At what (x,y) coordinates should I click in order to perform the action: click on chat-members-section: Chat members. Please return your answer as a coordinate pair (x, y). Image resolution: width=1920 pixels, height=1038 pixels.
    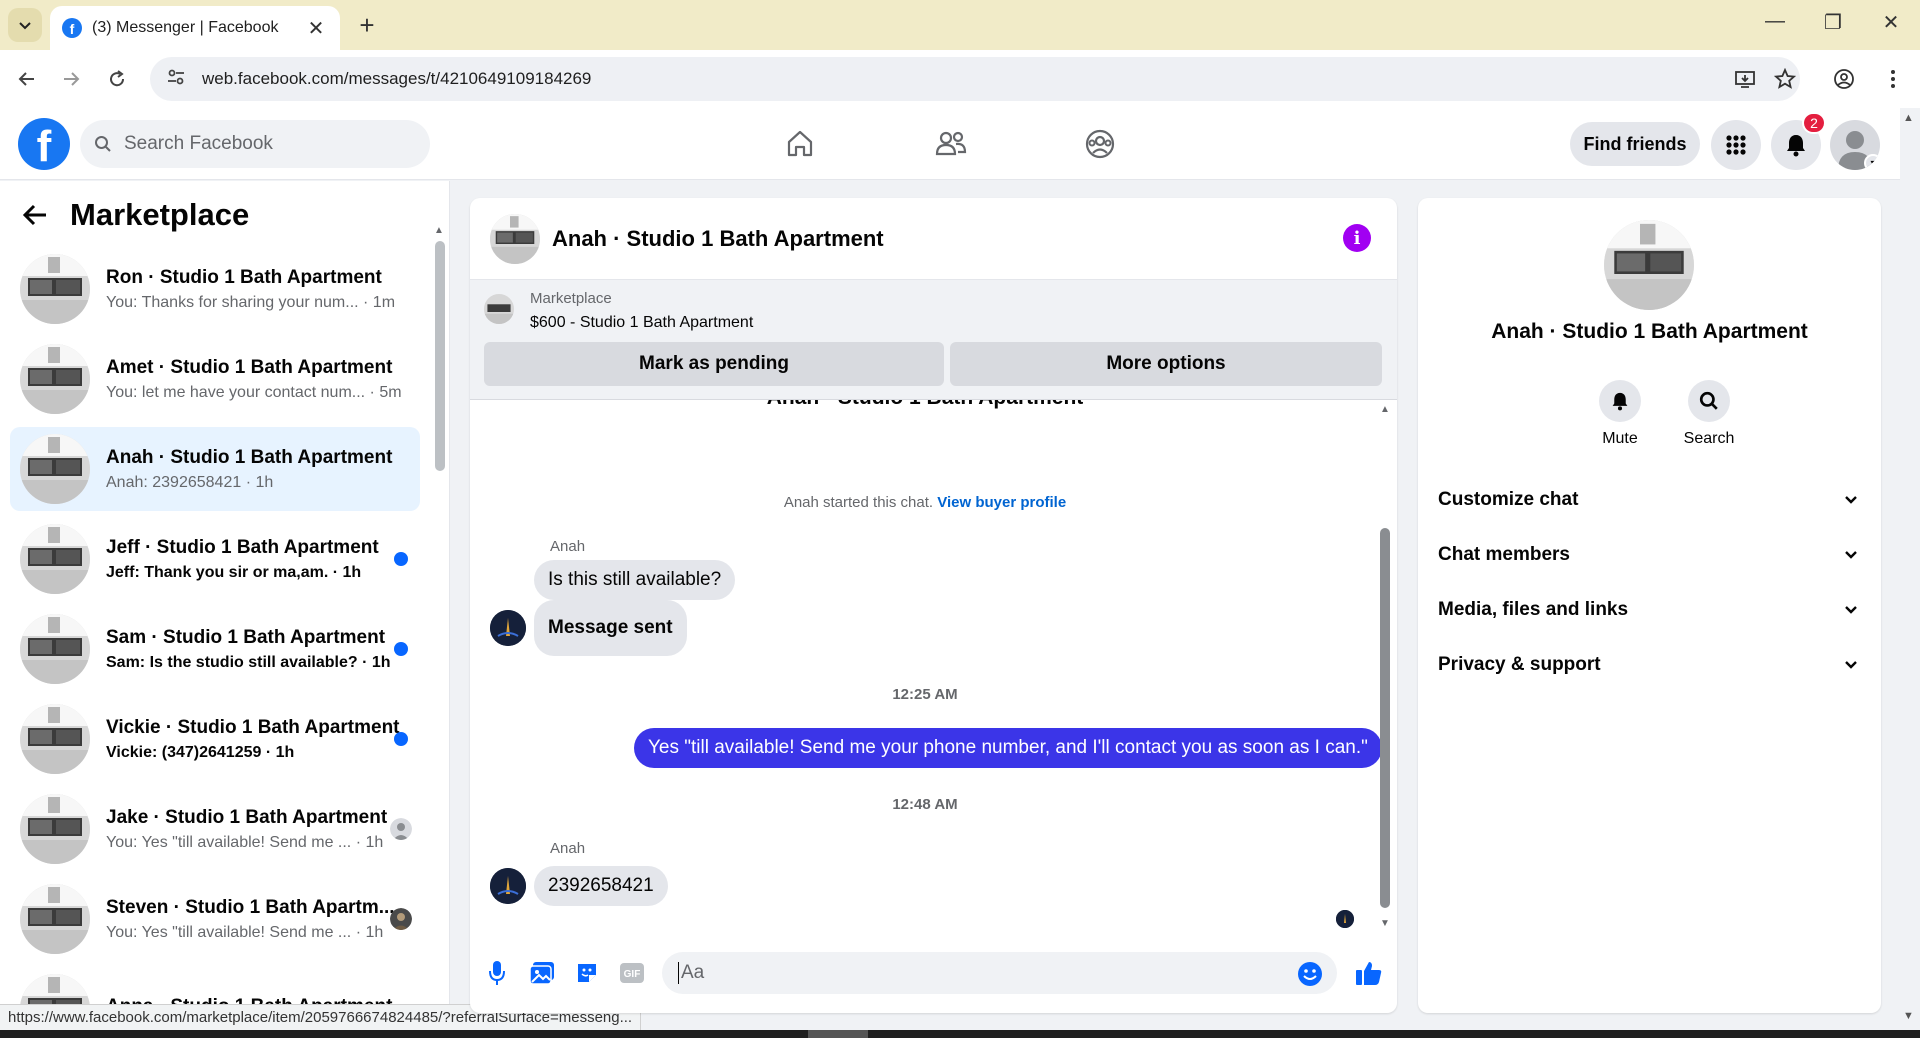
    Looking at the image, I should click on (1650, 555).